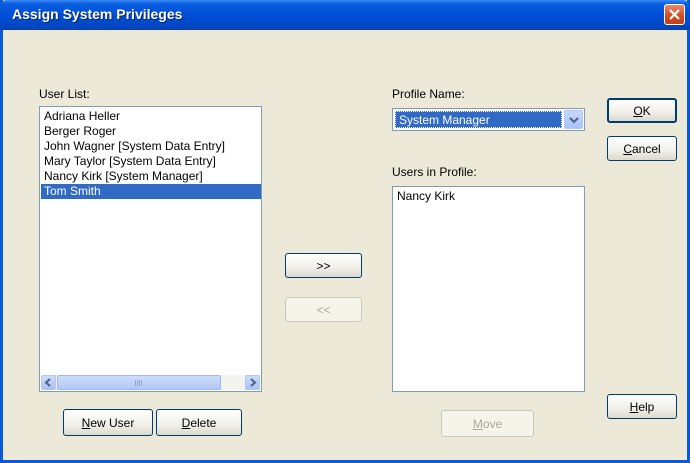  What do you see at coordinates (434, 172) in the screenshot?
I see `users-in-profile-label: Users in Profile:` at bounding box center [434, 172].